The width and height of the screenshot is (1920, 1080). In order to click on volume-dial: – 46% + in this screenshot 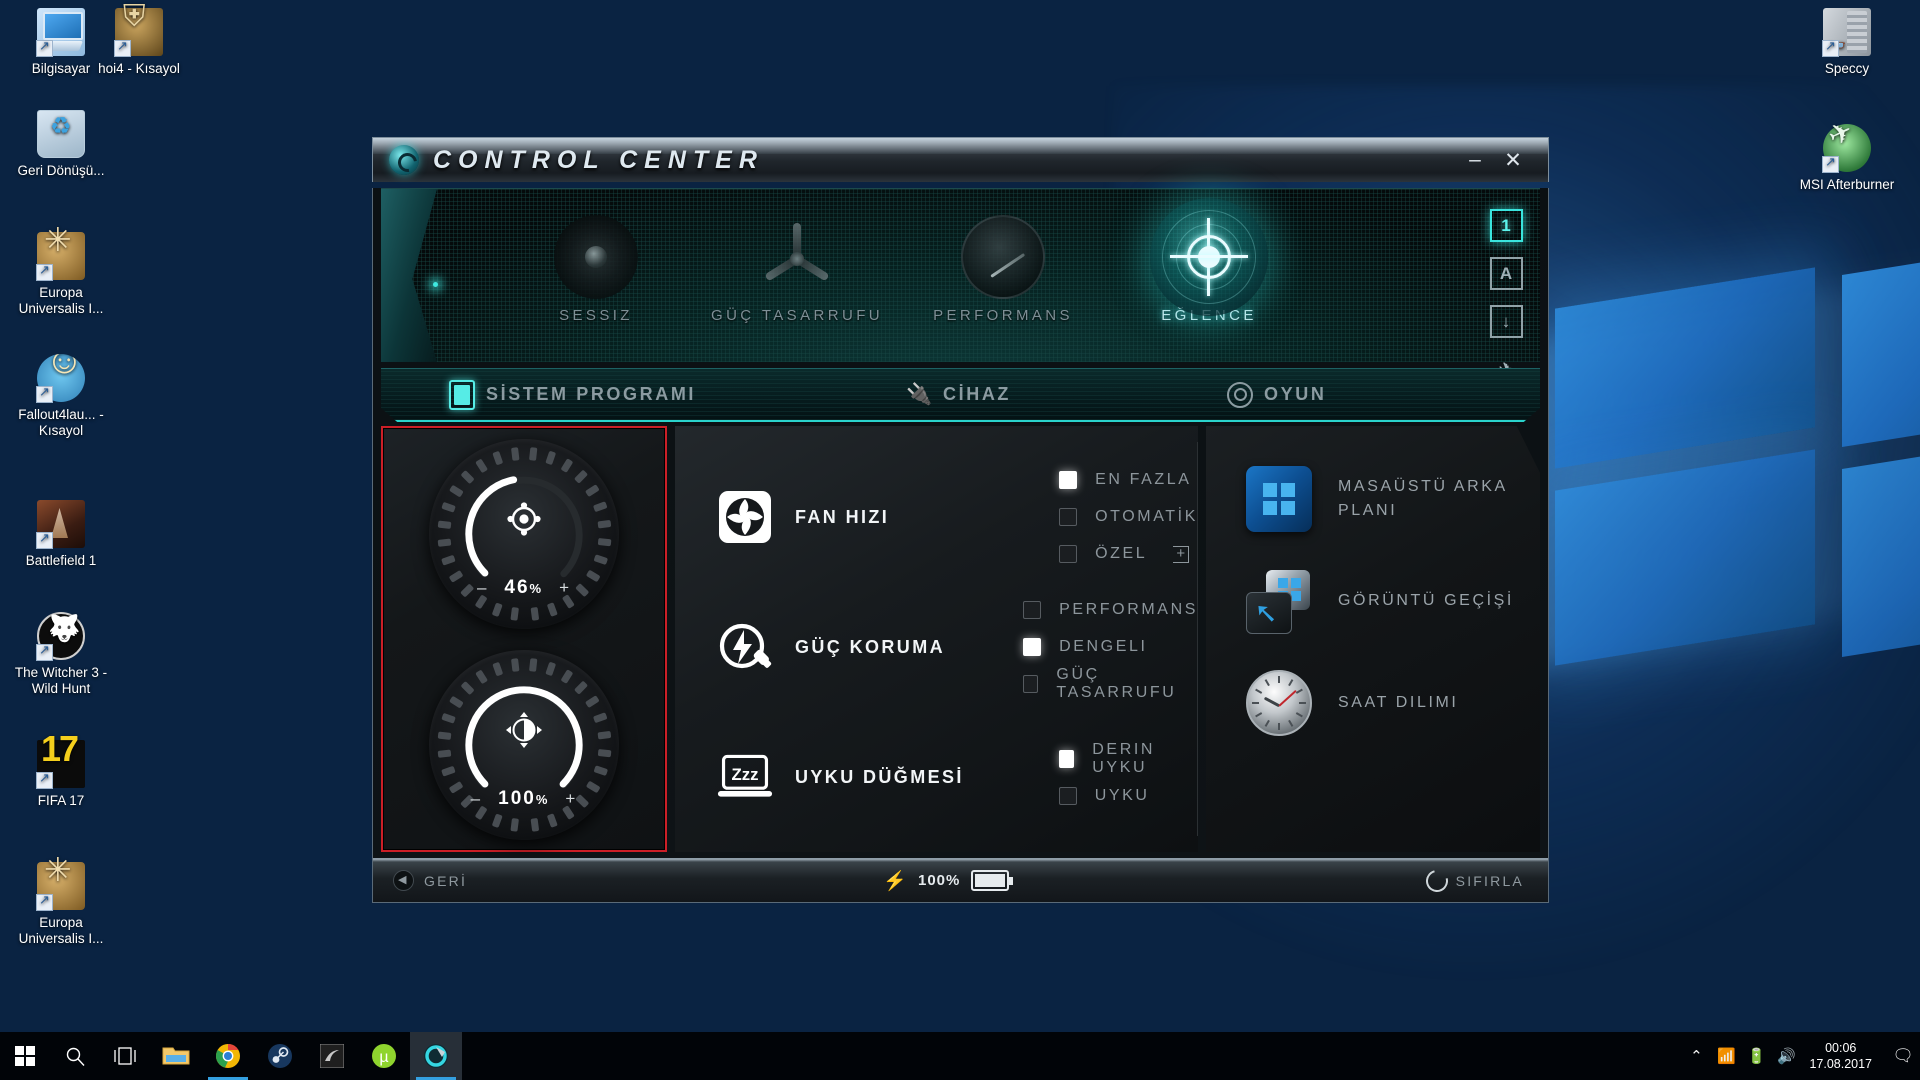, I will do `click(524, 533)`.